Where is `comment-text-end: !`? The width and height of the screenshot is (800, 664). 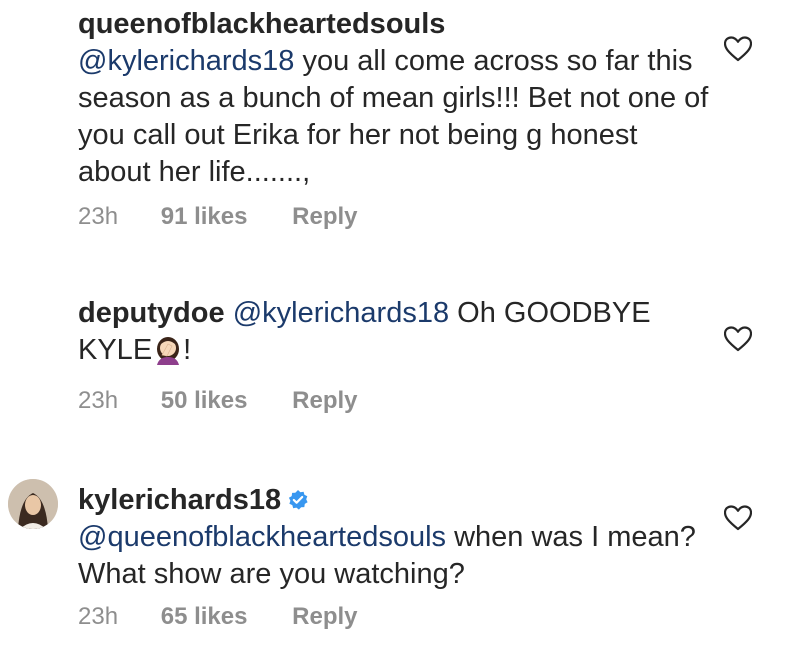 comment-text-end: ! is located at coordinates (187, 350).